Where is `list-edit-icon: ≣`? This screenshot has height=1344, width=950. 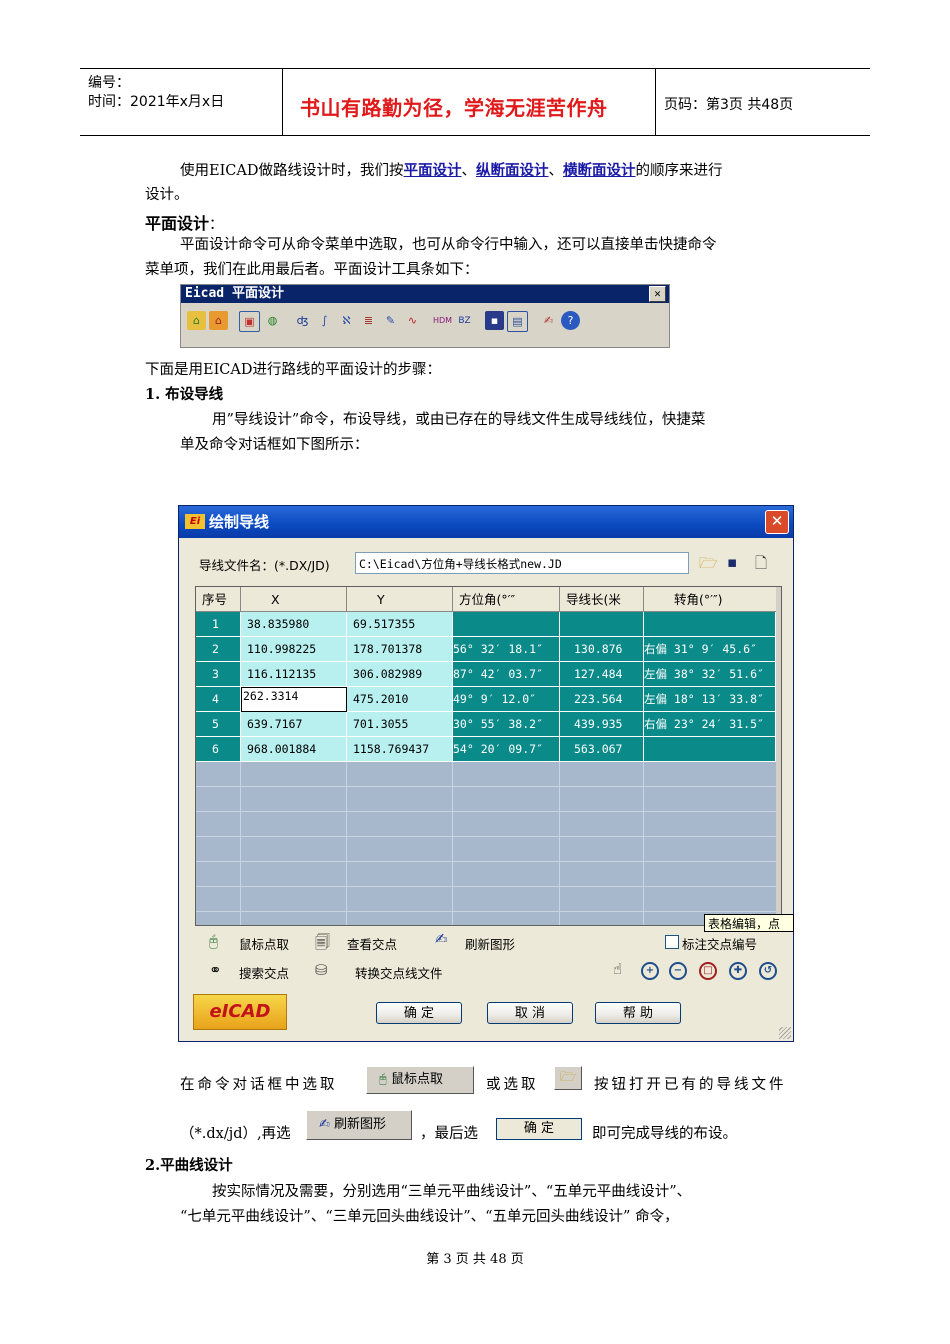 list-edit-icon: ≣ is located at coordinates (368, 320).